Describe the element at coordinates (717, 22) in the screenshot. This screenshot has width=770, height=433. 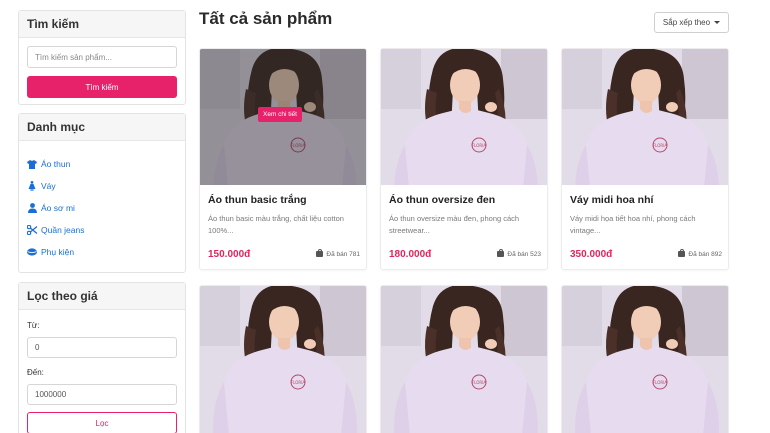
I see `caret-down-icon` at that location.